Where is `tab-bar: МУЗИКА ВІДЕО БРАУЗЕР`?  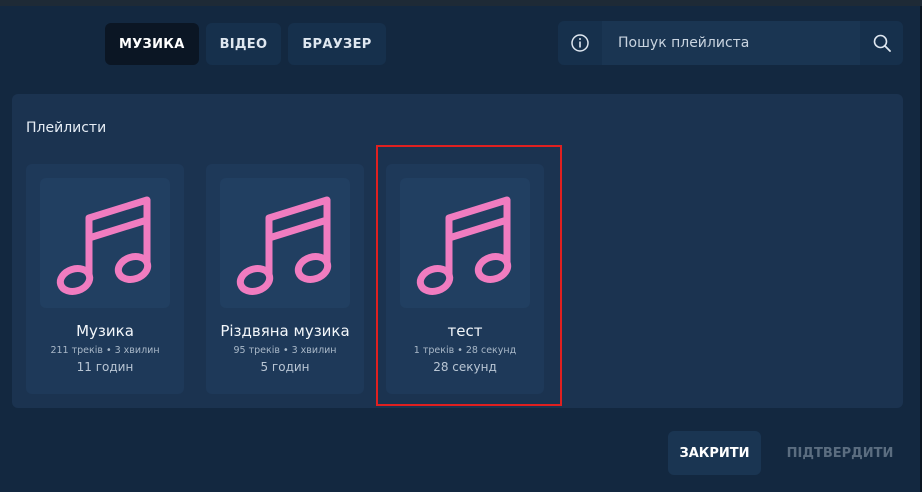
tab-bar: МУЗИКА ВІДЕО БРАУЗЕР is located at coordinates (245, 44).